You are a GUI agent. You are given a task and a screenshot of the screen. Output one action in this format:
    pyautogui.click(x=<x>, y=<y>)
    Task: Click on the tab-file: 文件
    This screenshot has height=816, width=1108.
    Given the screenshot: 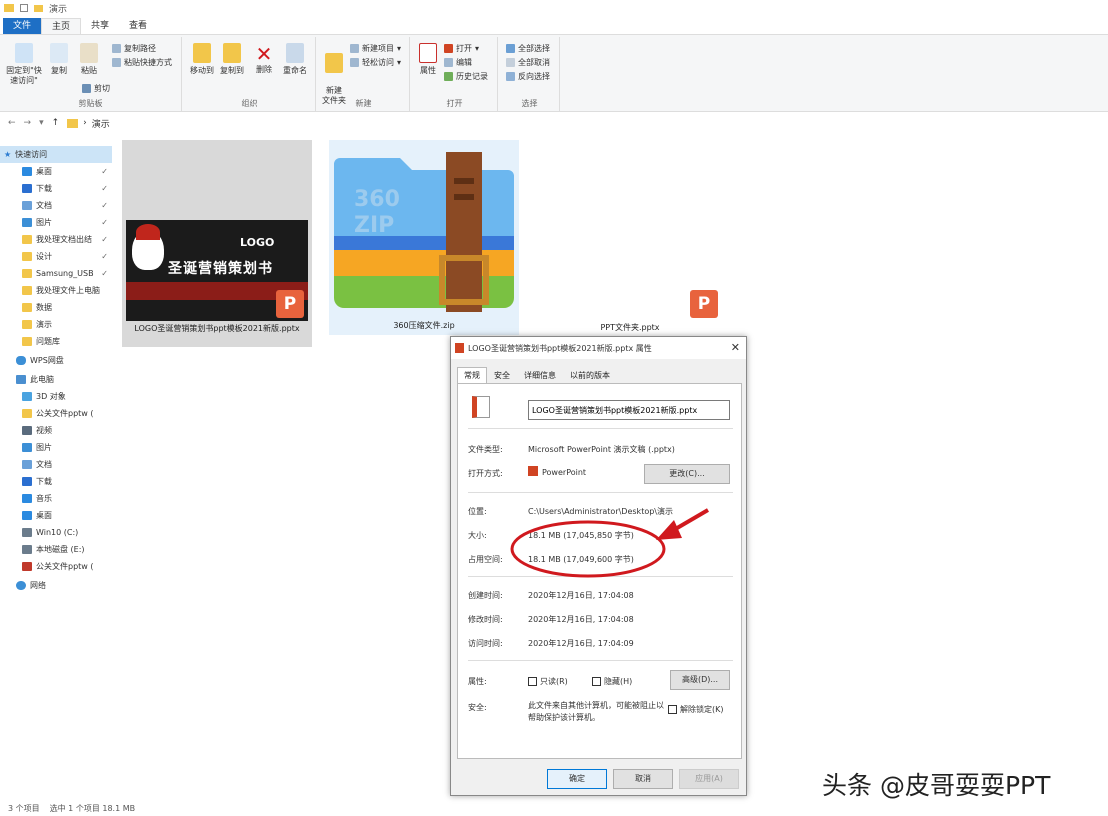 What is the action you would take?
    pyautogui.click(x=22, y=26)
    